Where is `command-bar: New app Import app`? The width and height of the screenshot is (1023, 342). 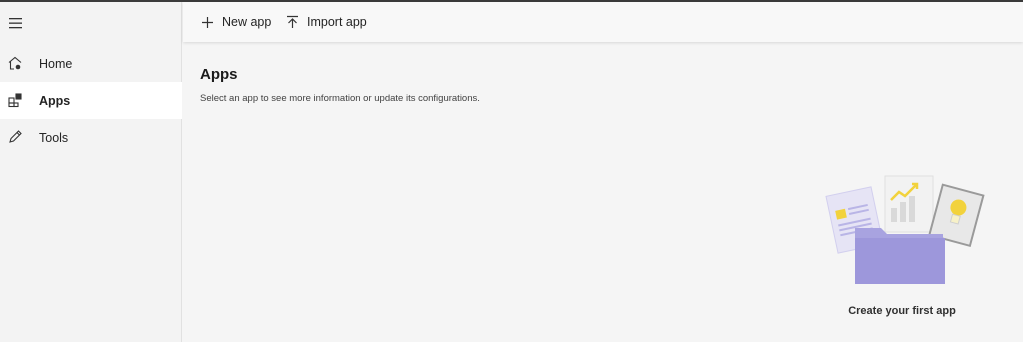
command-bar: New app Import app is located at coordinates (603, 22).